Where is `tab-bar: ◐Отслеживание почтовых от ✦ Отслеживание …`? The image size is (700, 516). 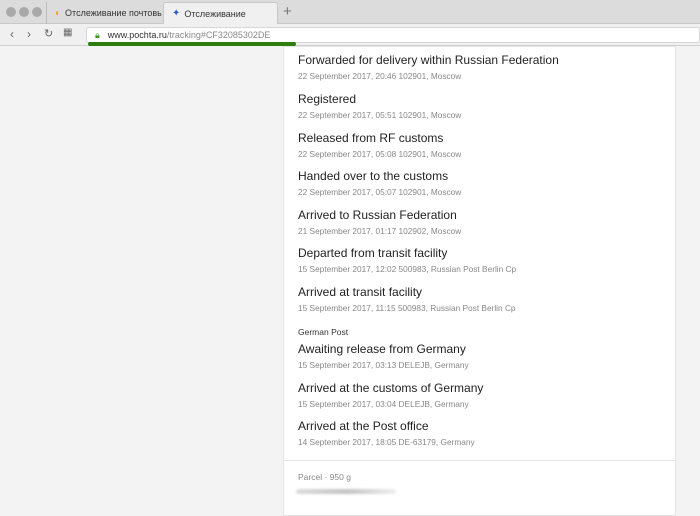
tab-bar: ◐Отслеживание почтовых от ✦ Отслеживание … is located at coordinates (350, 12).